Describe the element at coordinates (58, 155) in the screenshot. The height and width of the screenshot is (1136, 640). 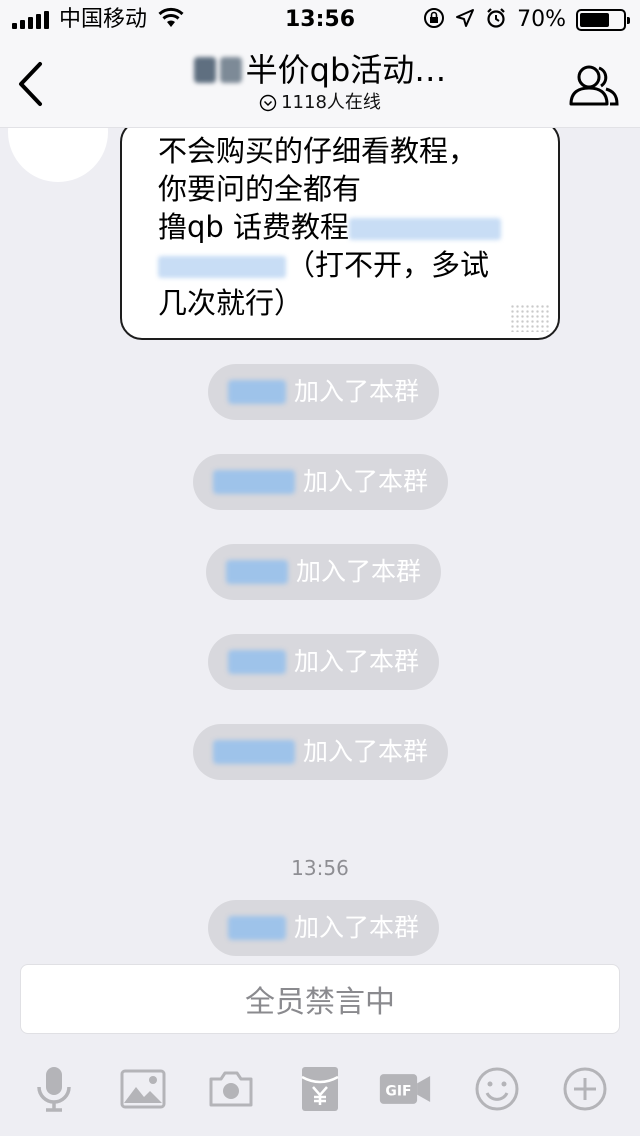
I see `sender-avatar` at that location.